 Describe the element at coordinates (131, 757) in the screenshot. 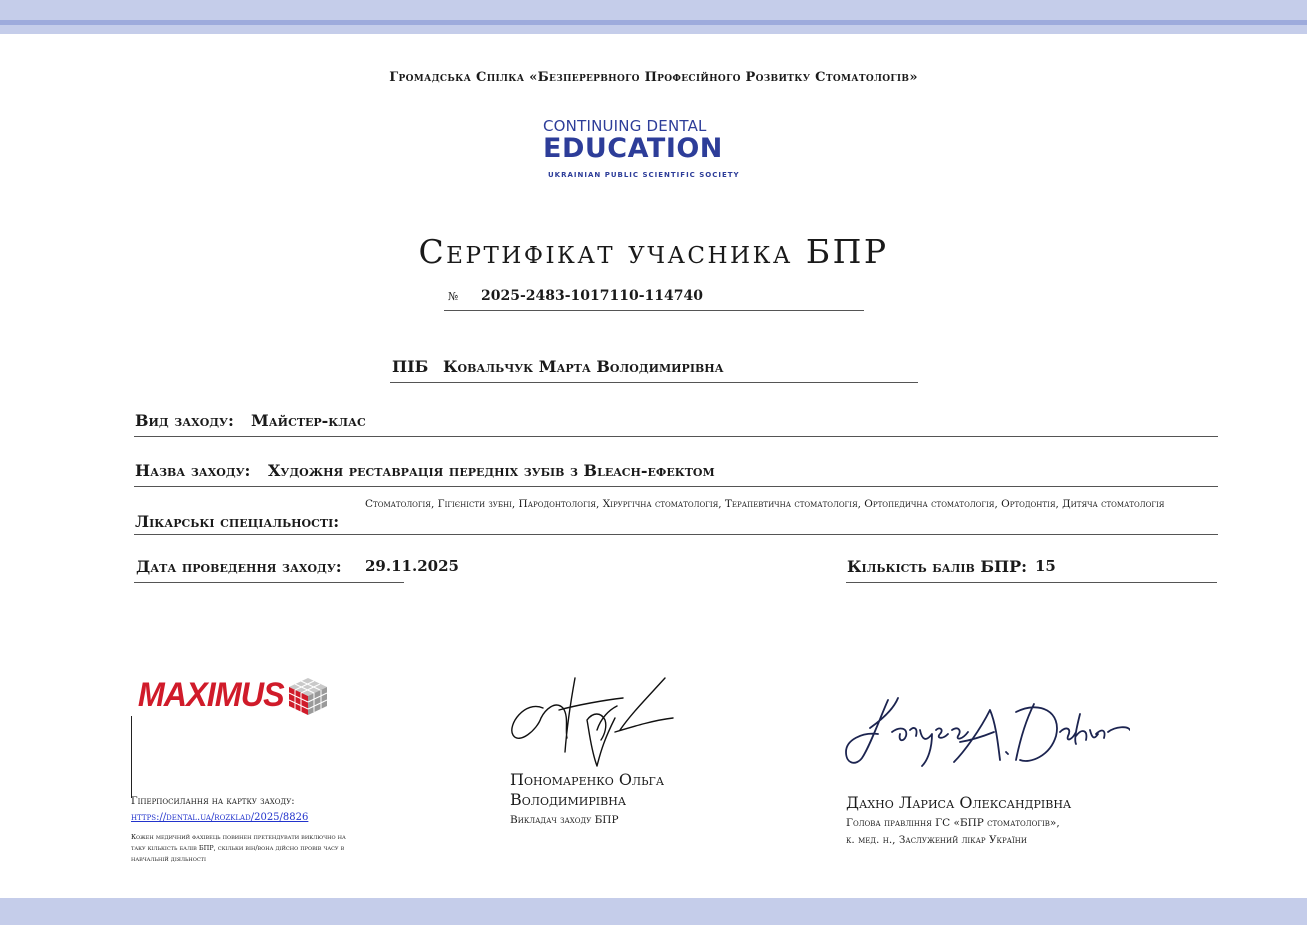

I see `partner-divider-line` at that location.